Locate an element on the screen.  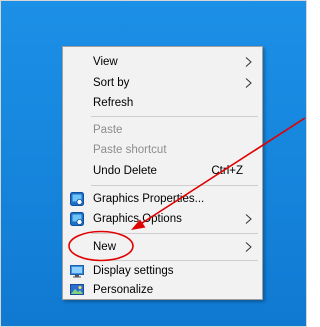
highlight-circle is located at coordinates (101, 246).